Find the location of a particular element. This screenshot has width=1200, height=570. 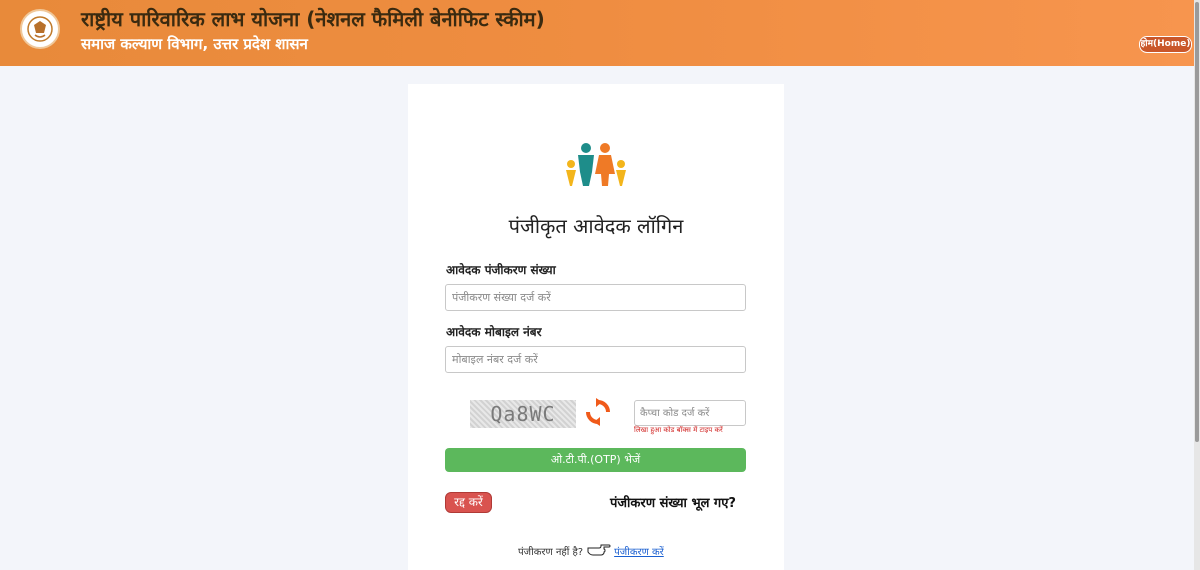

register-link: पंजीकरण करें is located at coordinates (639, 551).